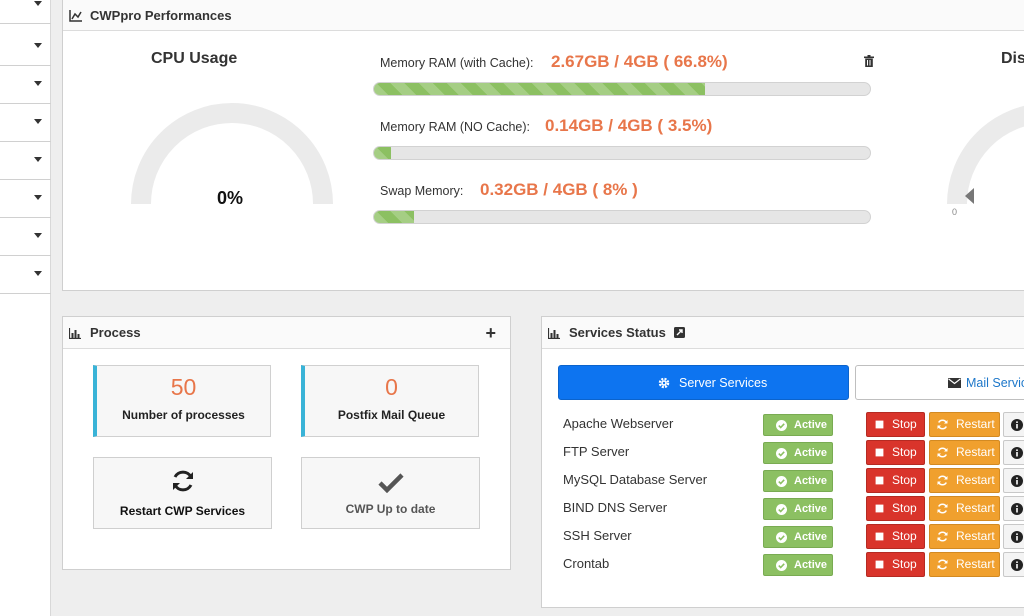 Image resolution: width=1024 pixels, height=616 pixels. I want to click on mail-queue-box: 0 Postfix Mail Queue, so click(390, 401).